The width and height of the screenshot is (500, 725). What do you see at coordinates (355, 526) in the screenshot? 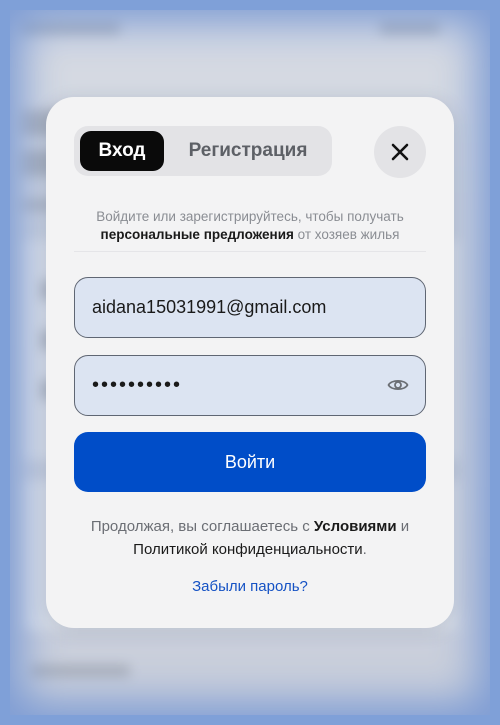
I see `terms-conditions-link: Условиями` at bounding box center [355, 526].